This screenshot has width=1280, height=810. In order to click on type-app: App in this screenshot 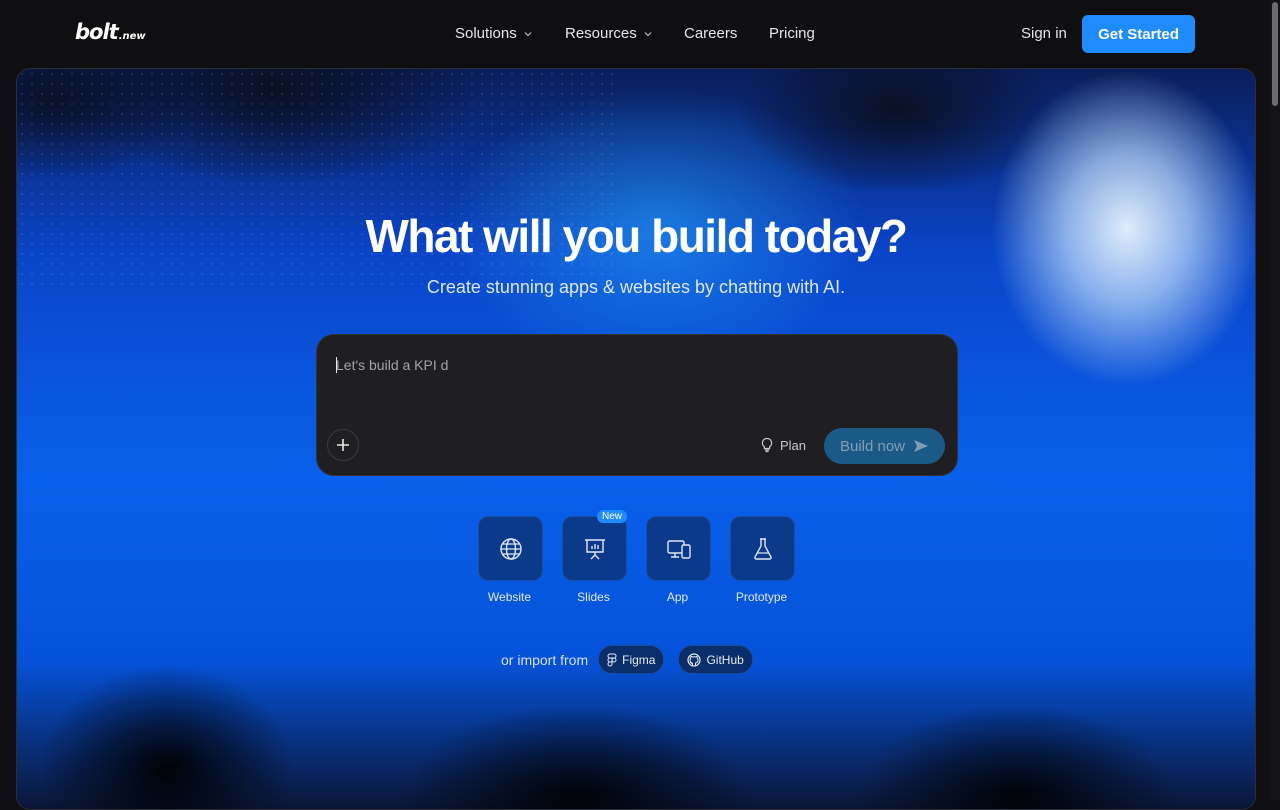, I will do `click(678, 560)`.